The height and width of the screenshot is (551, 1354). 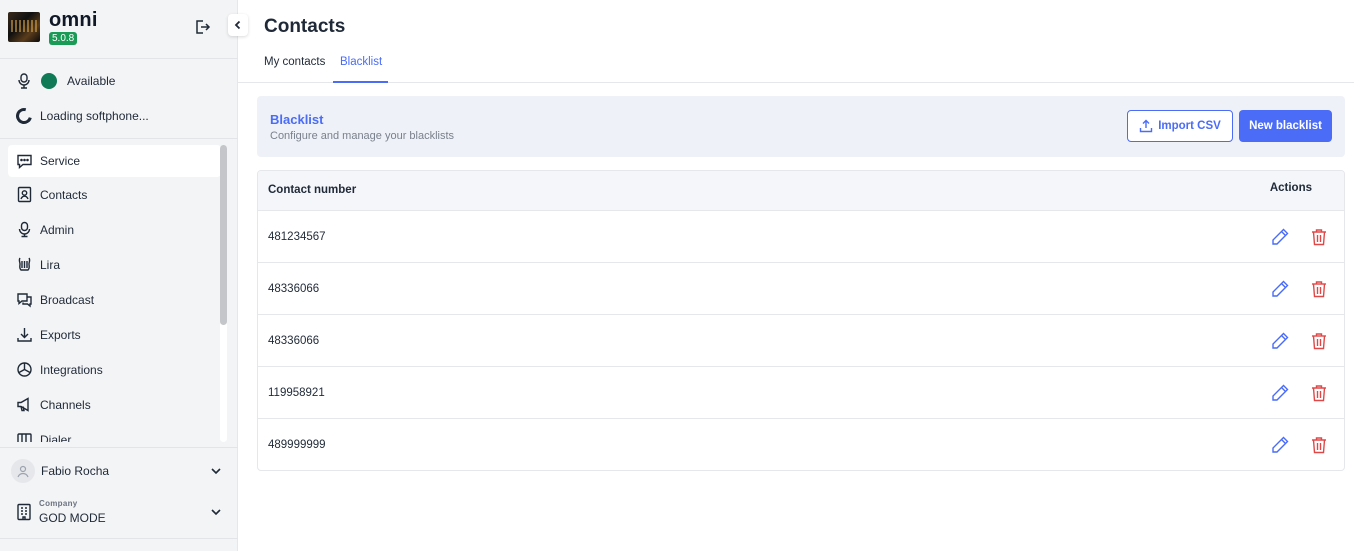 I want to click on sidebar-item-integrations: Integrations, so click(x=114, y=369).